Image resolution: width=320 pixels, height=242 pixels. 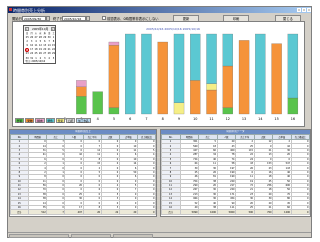 What do you see at coordinates (70, 120) in the screenshot?
I see `legend-item-5: 日配` at bounding box center [70, 120].